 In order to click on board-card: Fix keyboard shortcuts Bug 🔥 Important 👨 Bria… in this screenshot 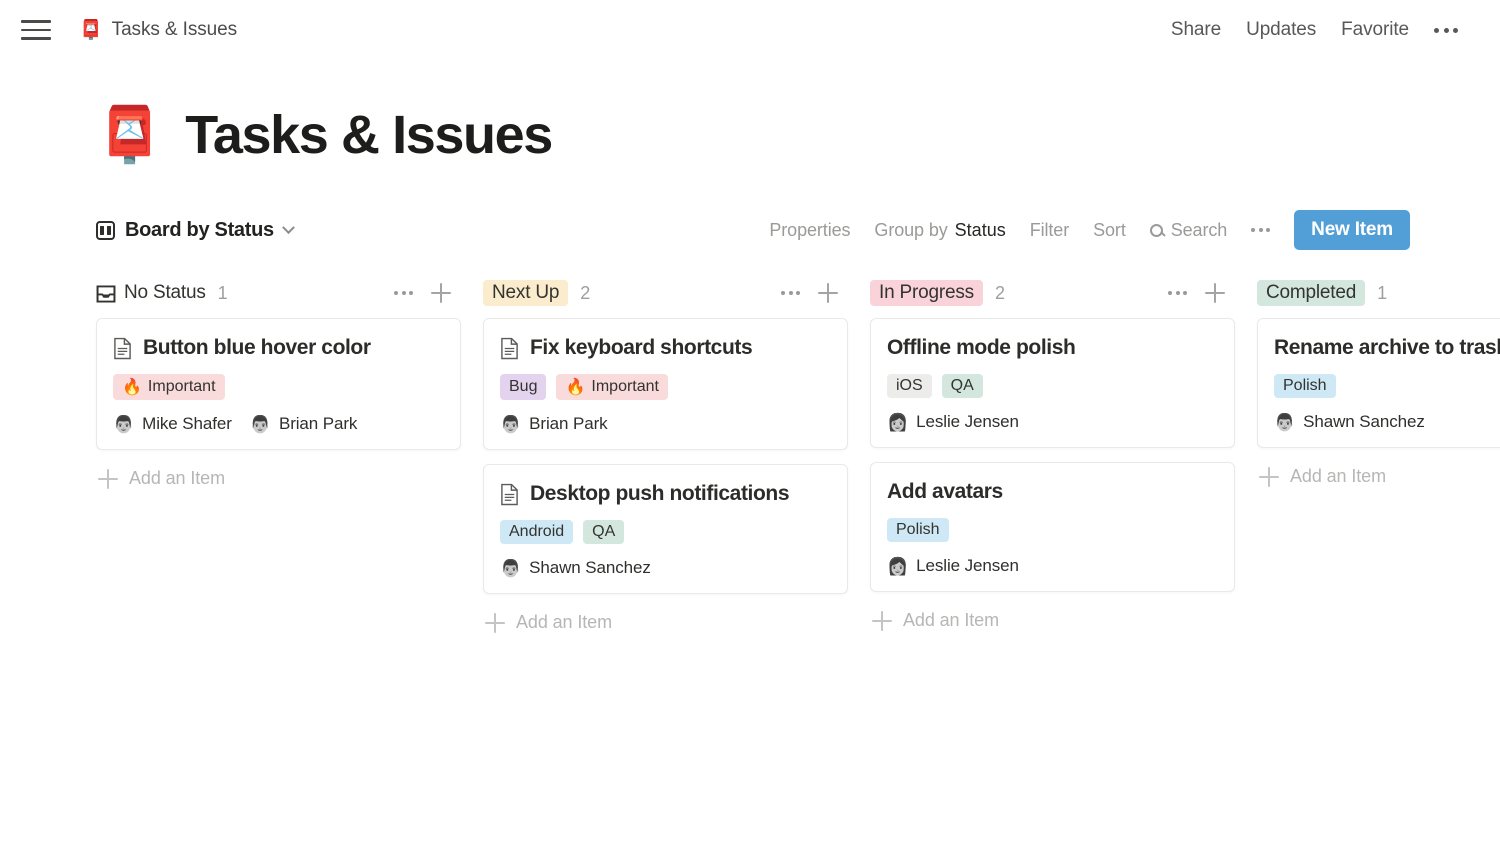, I will do `click(665, 384)`.